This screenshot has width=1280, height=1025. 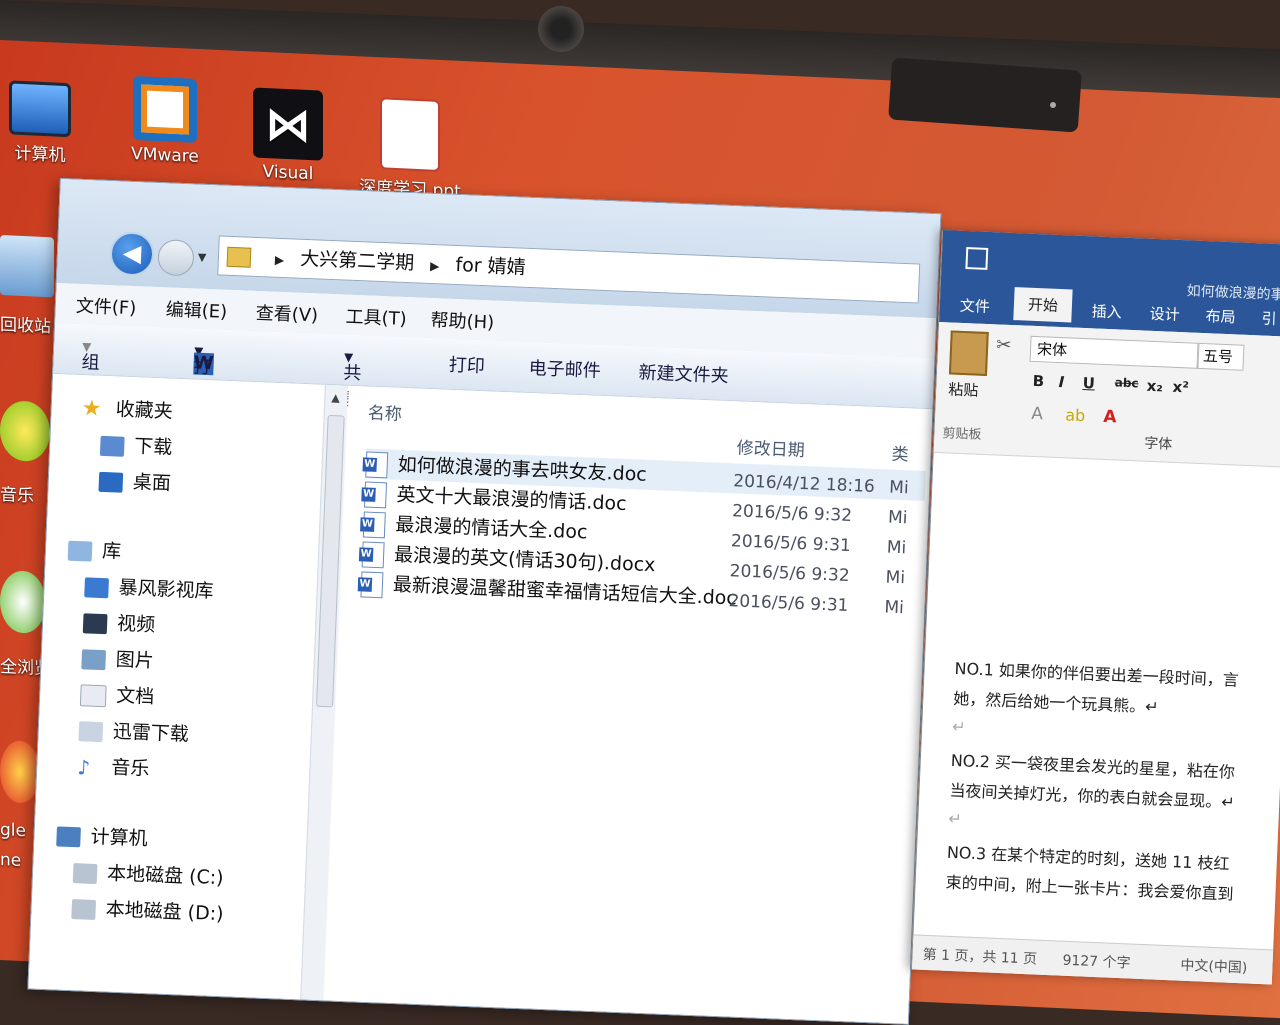 What do you see at coordinates (977, 258) in the screenshot?
I see `save-icon` at bounding box center [977, 258].